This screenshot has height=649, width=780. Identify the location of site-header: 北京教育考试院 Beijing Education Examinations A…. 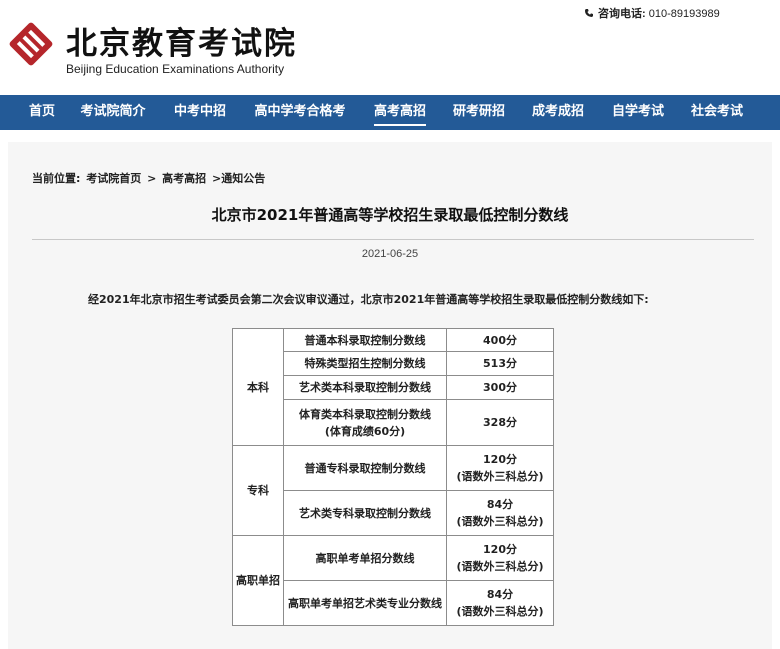
(390, 47).